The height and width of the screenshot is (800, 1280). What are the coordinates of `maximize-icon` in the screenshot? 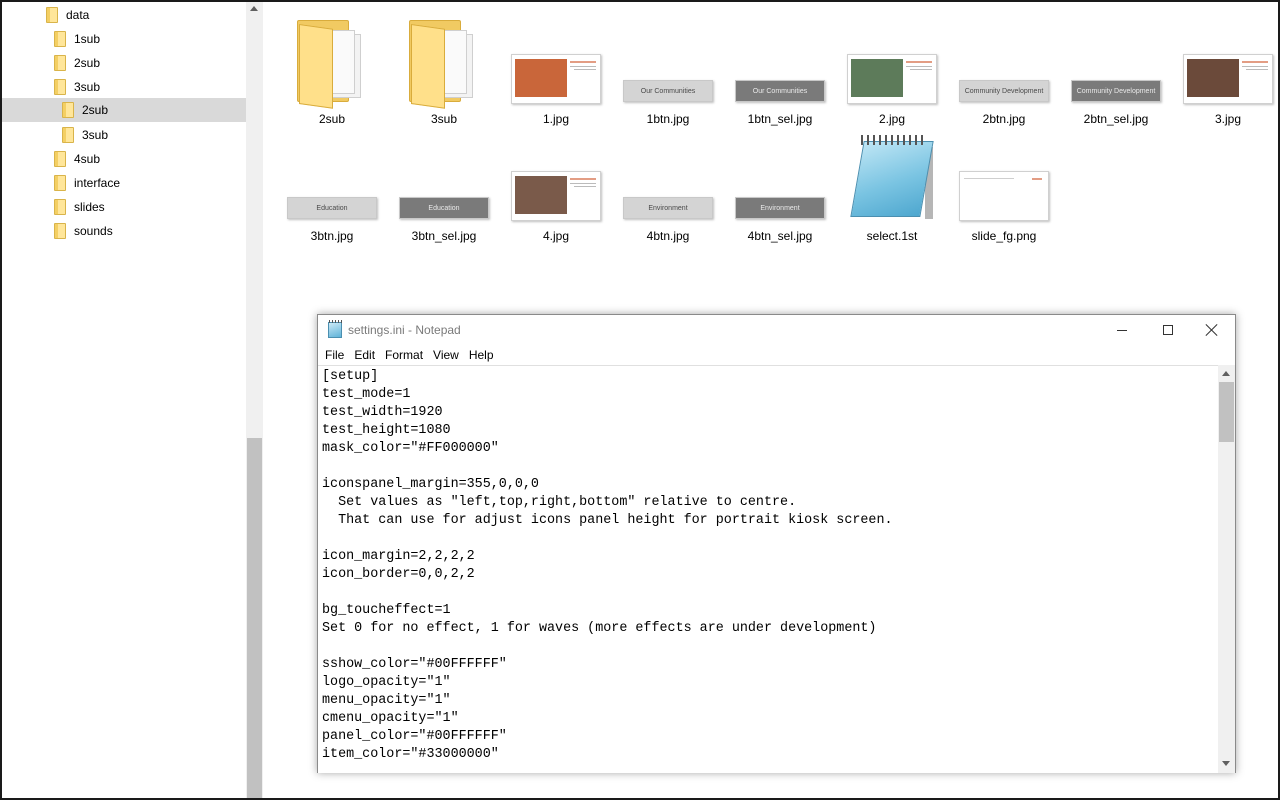 It's located at (1168, 330).